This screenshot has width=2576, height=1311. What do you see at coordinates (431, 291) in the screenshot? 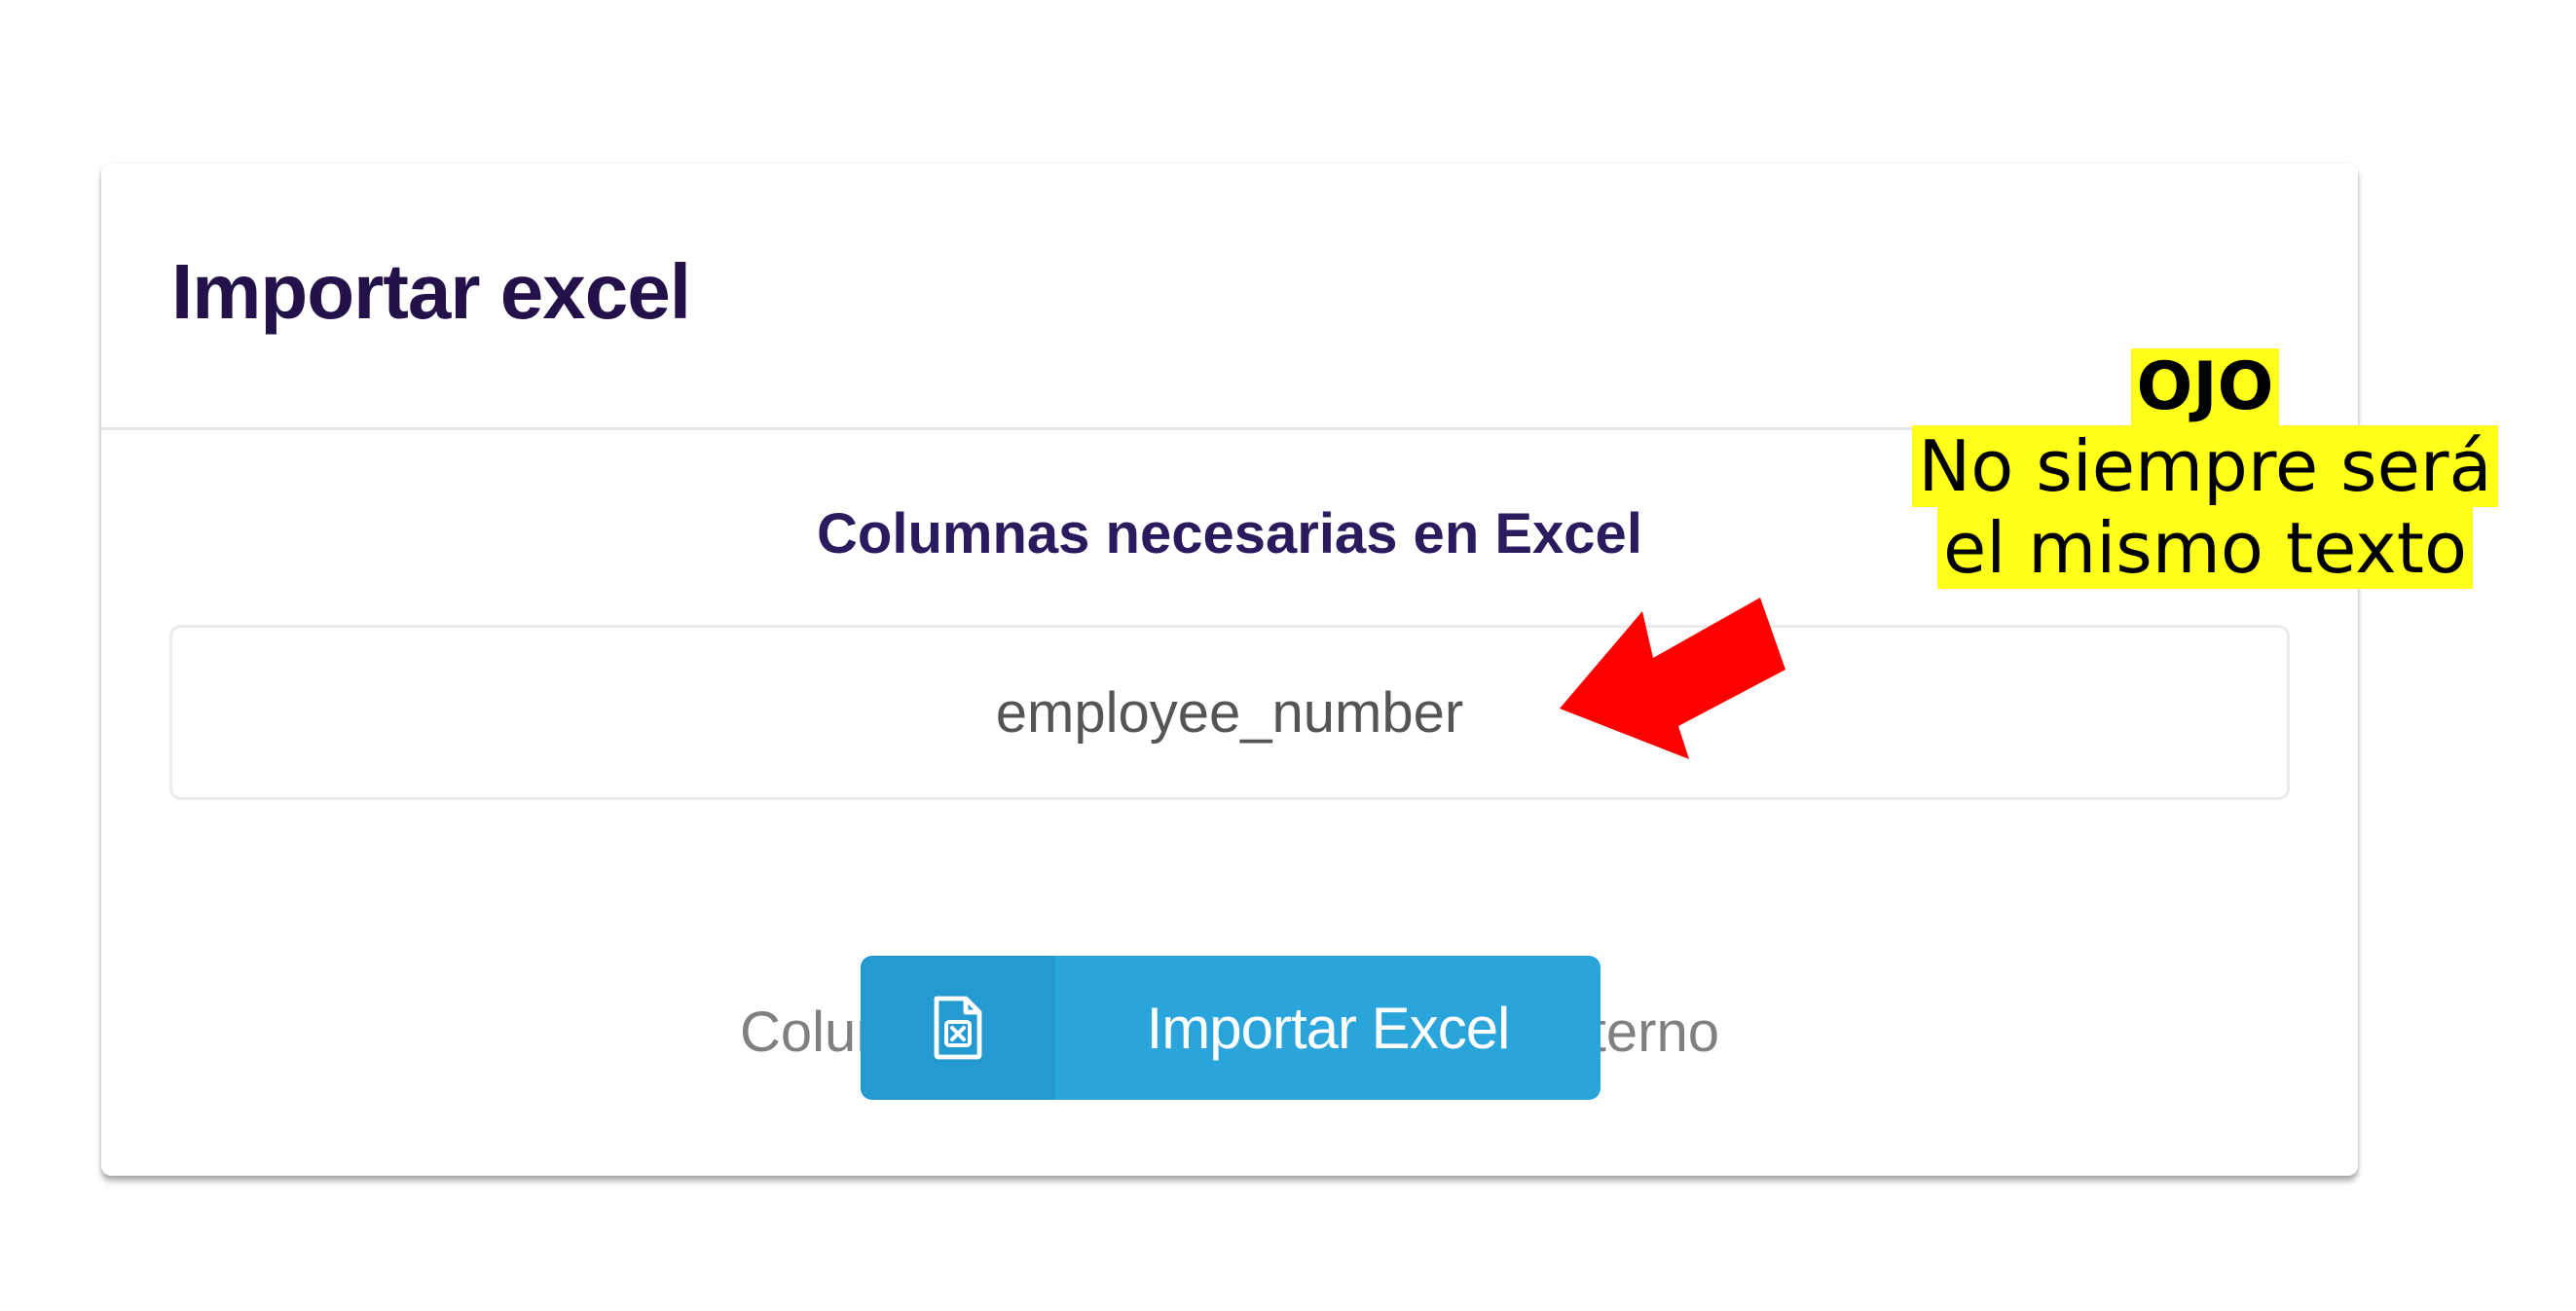
I see `dialog-title: Importar excel` at bounding box center [431, 291].